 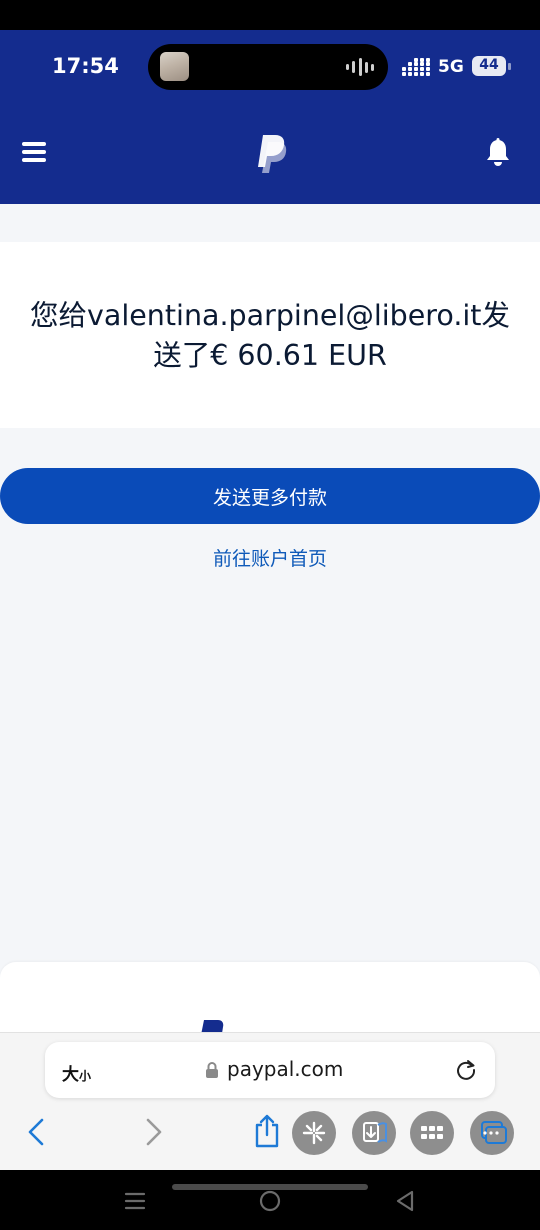 I want to click on now-playing-thumbnail-icon, so click(x=174, y=66).